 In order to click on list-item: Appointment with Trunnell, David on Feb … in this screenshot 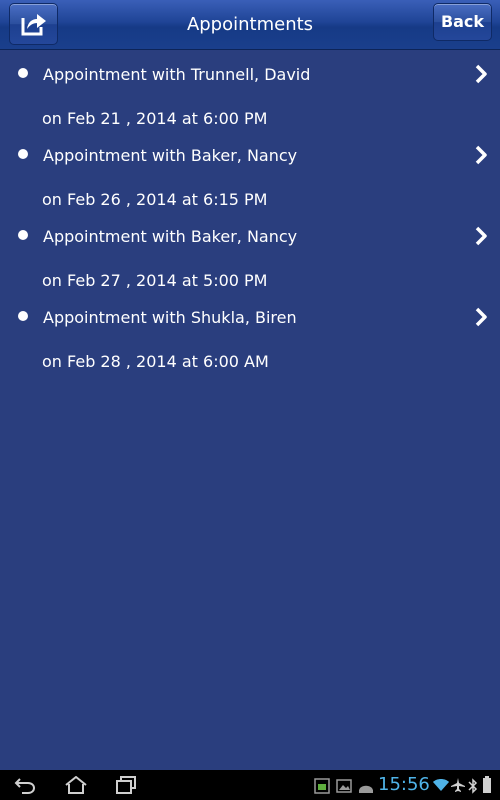, I will do `click(250, 95)`.